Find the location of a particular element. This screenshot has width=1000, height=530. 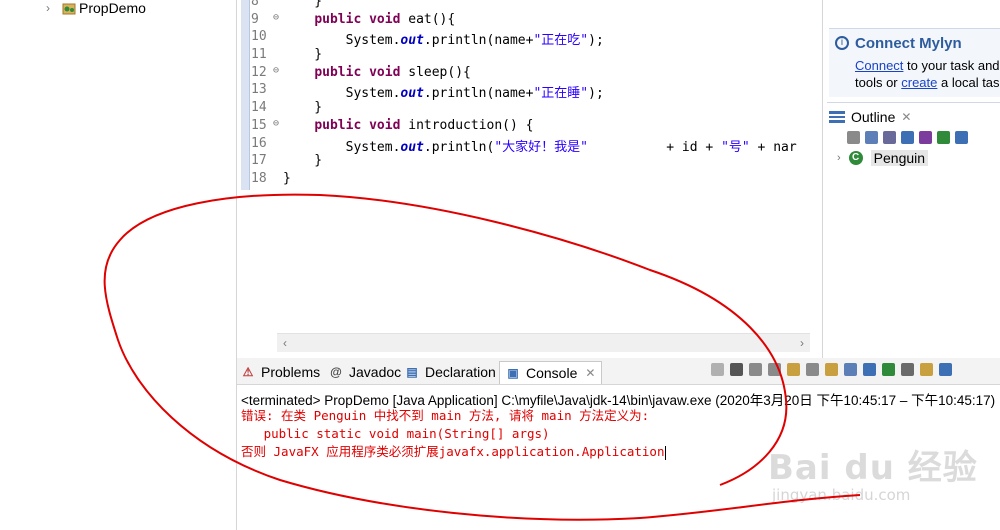

tab-declaration: ▤ Declaration is located at coordinates (450, 372).